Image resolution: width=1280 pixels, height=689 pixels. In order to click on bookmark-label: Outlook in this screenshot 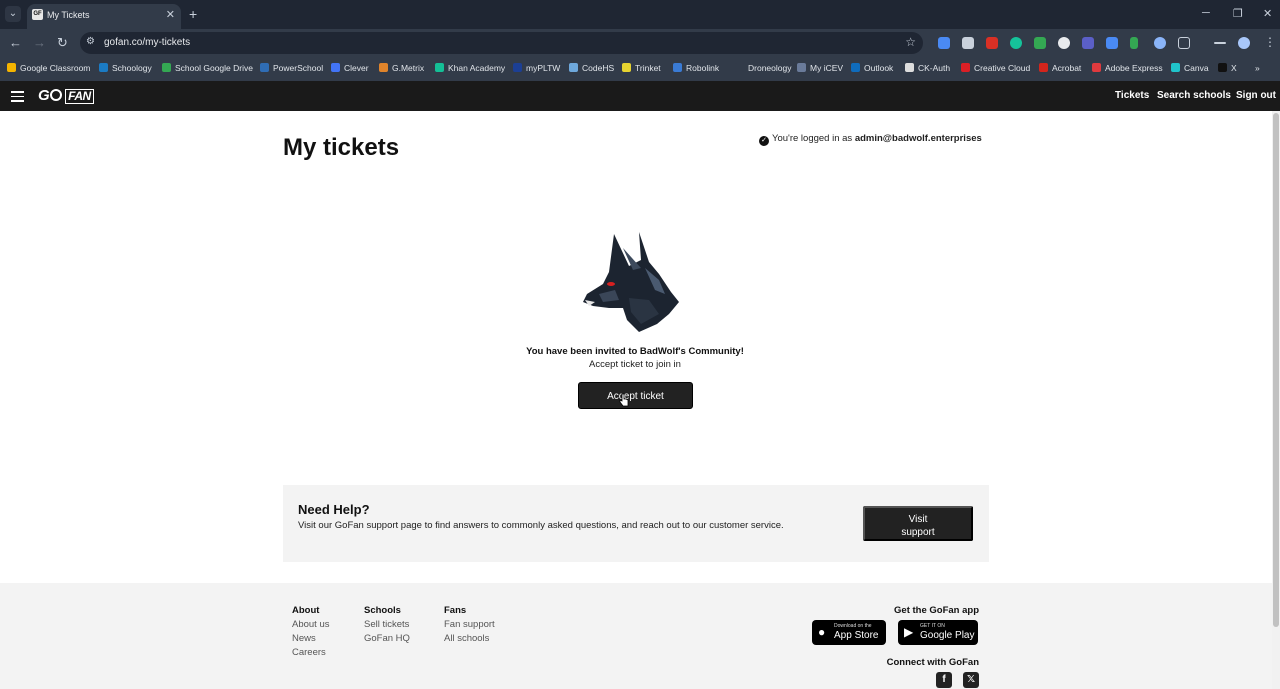, I will do `click(879, 68)`.